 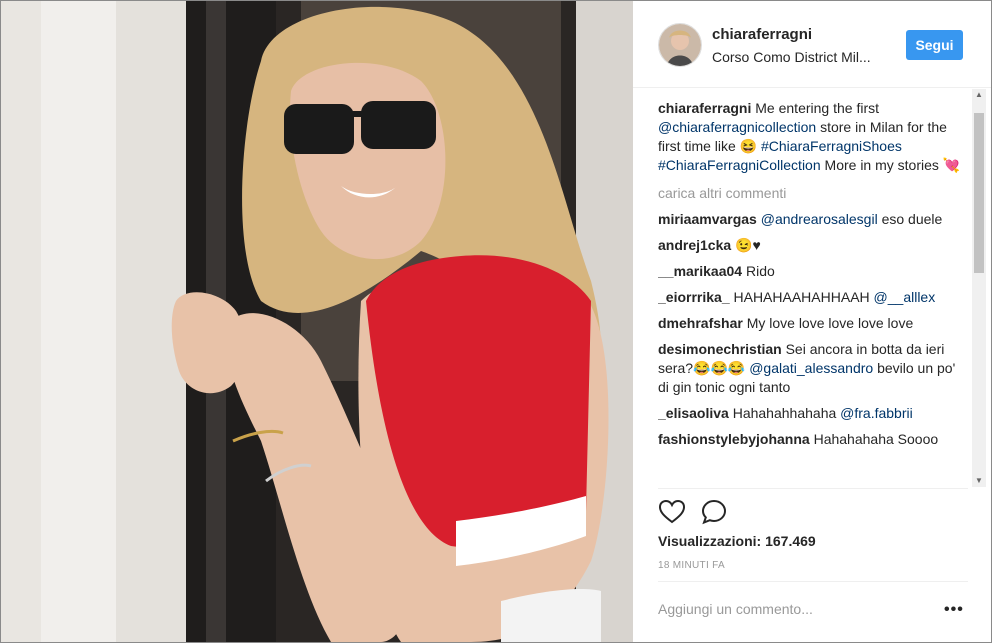 I want to click on avatar, so click(x=680, y=45).